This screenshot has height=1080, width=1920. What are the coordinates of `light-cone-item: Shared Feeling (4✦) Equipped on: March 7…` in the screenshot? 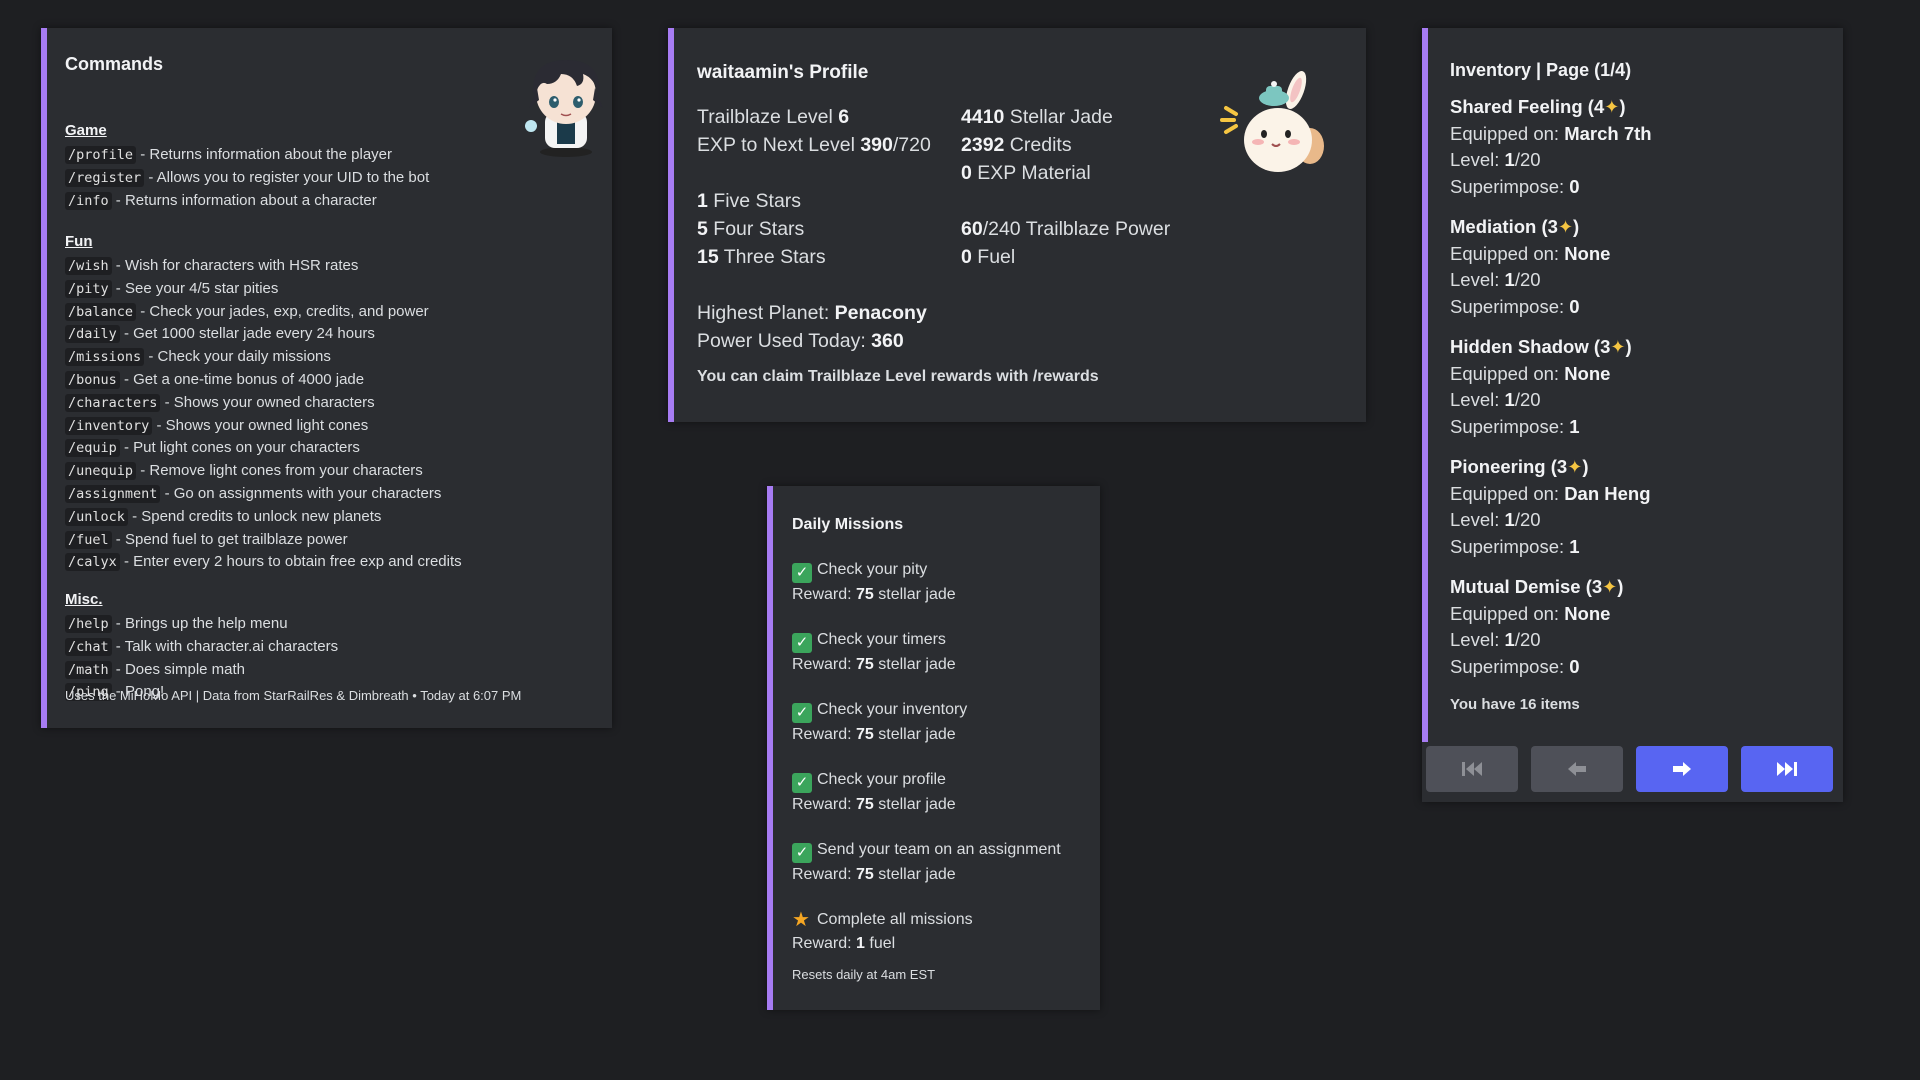 It's located at (1551, 146).